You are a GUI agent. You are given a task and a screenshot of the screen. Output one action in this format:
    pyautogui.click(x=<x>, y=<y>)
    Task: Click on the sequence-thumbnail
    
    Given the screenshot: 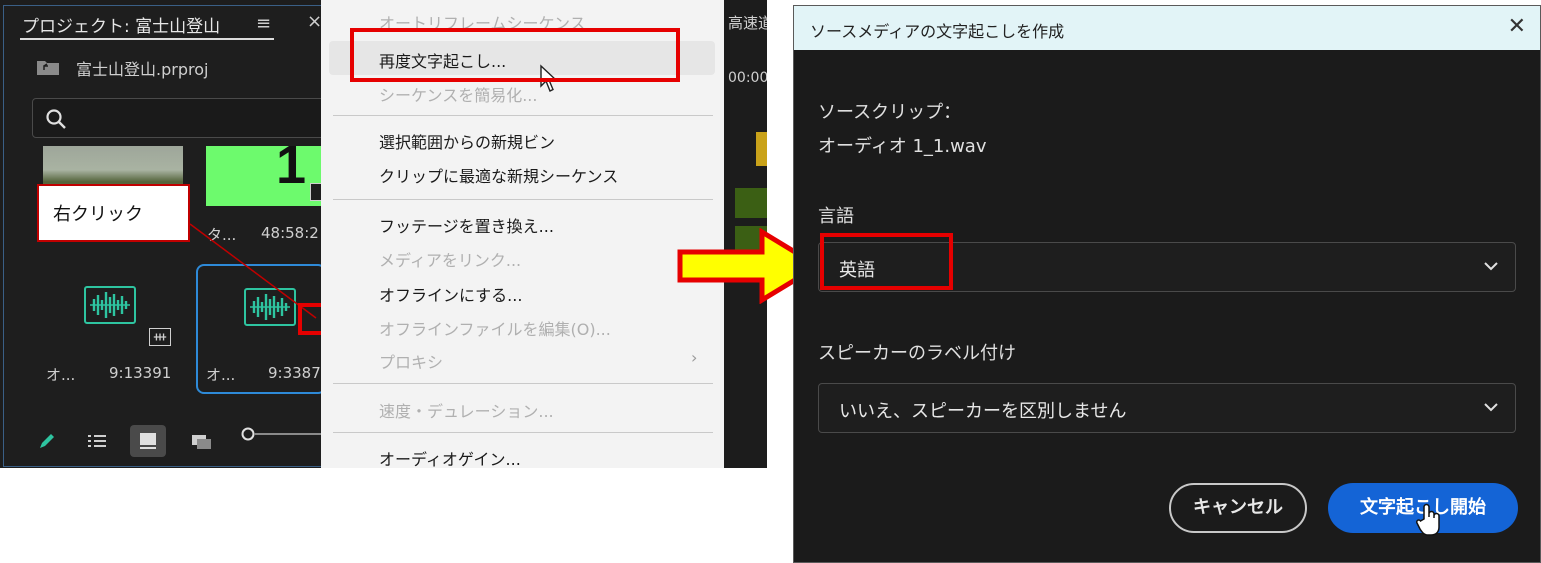 What is the action you would take?
    pyautogui.click(x=265, y=176)
    